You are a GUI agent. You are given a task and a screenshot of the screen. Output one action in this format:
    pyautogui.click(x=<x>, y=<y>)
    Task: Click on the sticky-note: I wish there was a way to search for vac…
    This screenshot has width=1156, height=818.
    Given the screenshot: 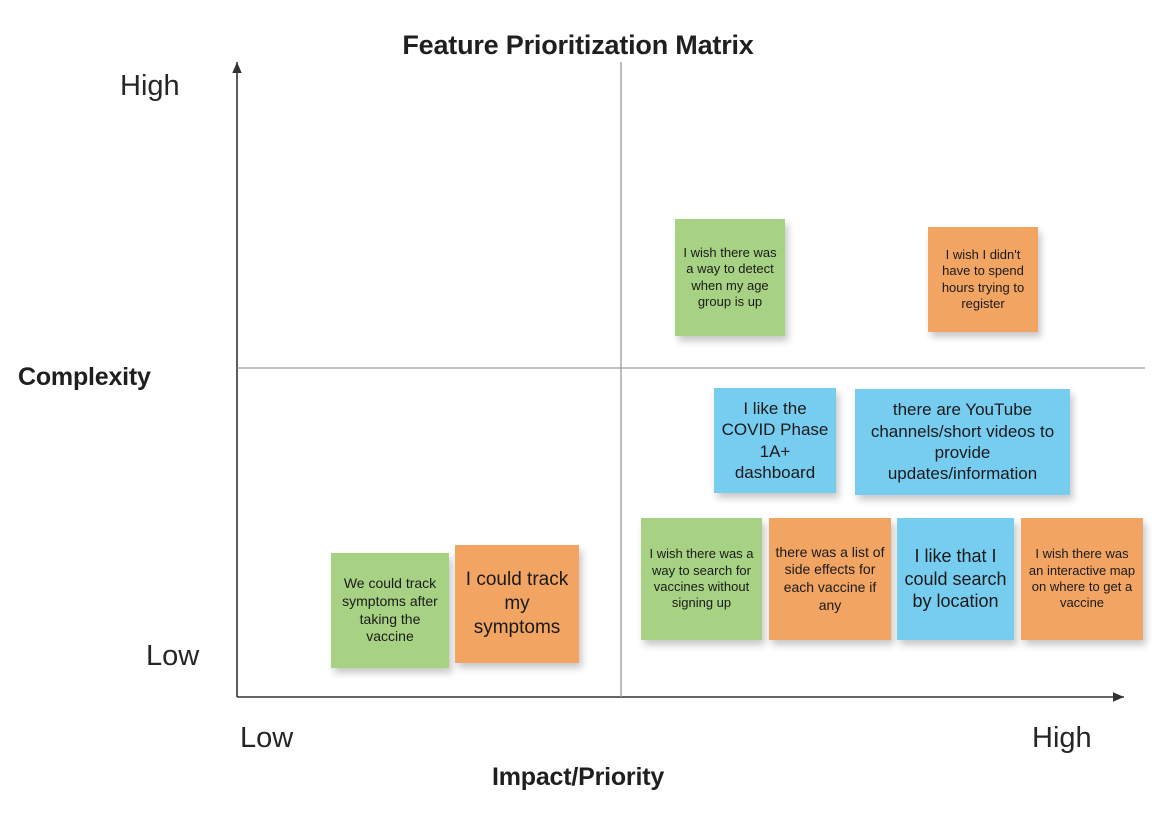 What is the action you would take?
    pyautogui.click(x=701, y=579)
    